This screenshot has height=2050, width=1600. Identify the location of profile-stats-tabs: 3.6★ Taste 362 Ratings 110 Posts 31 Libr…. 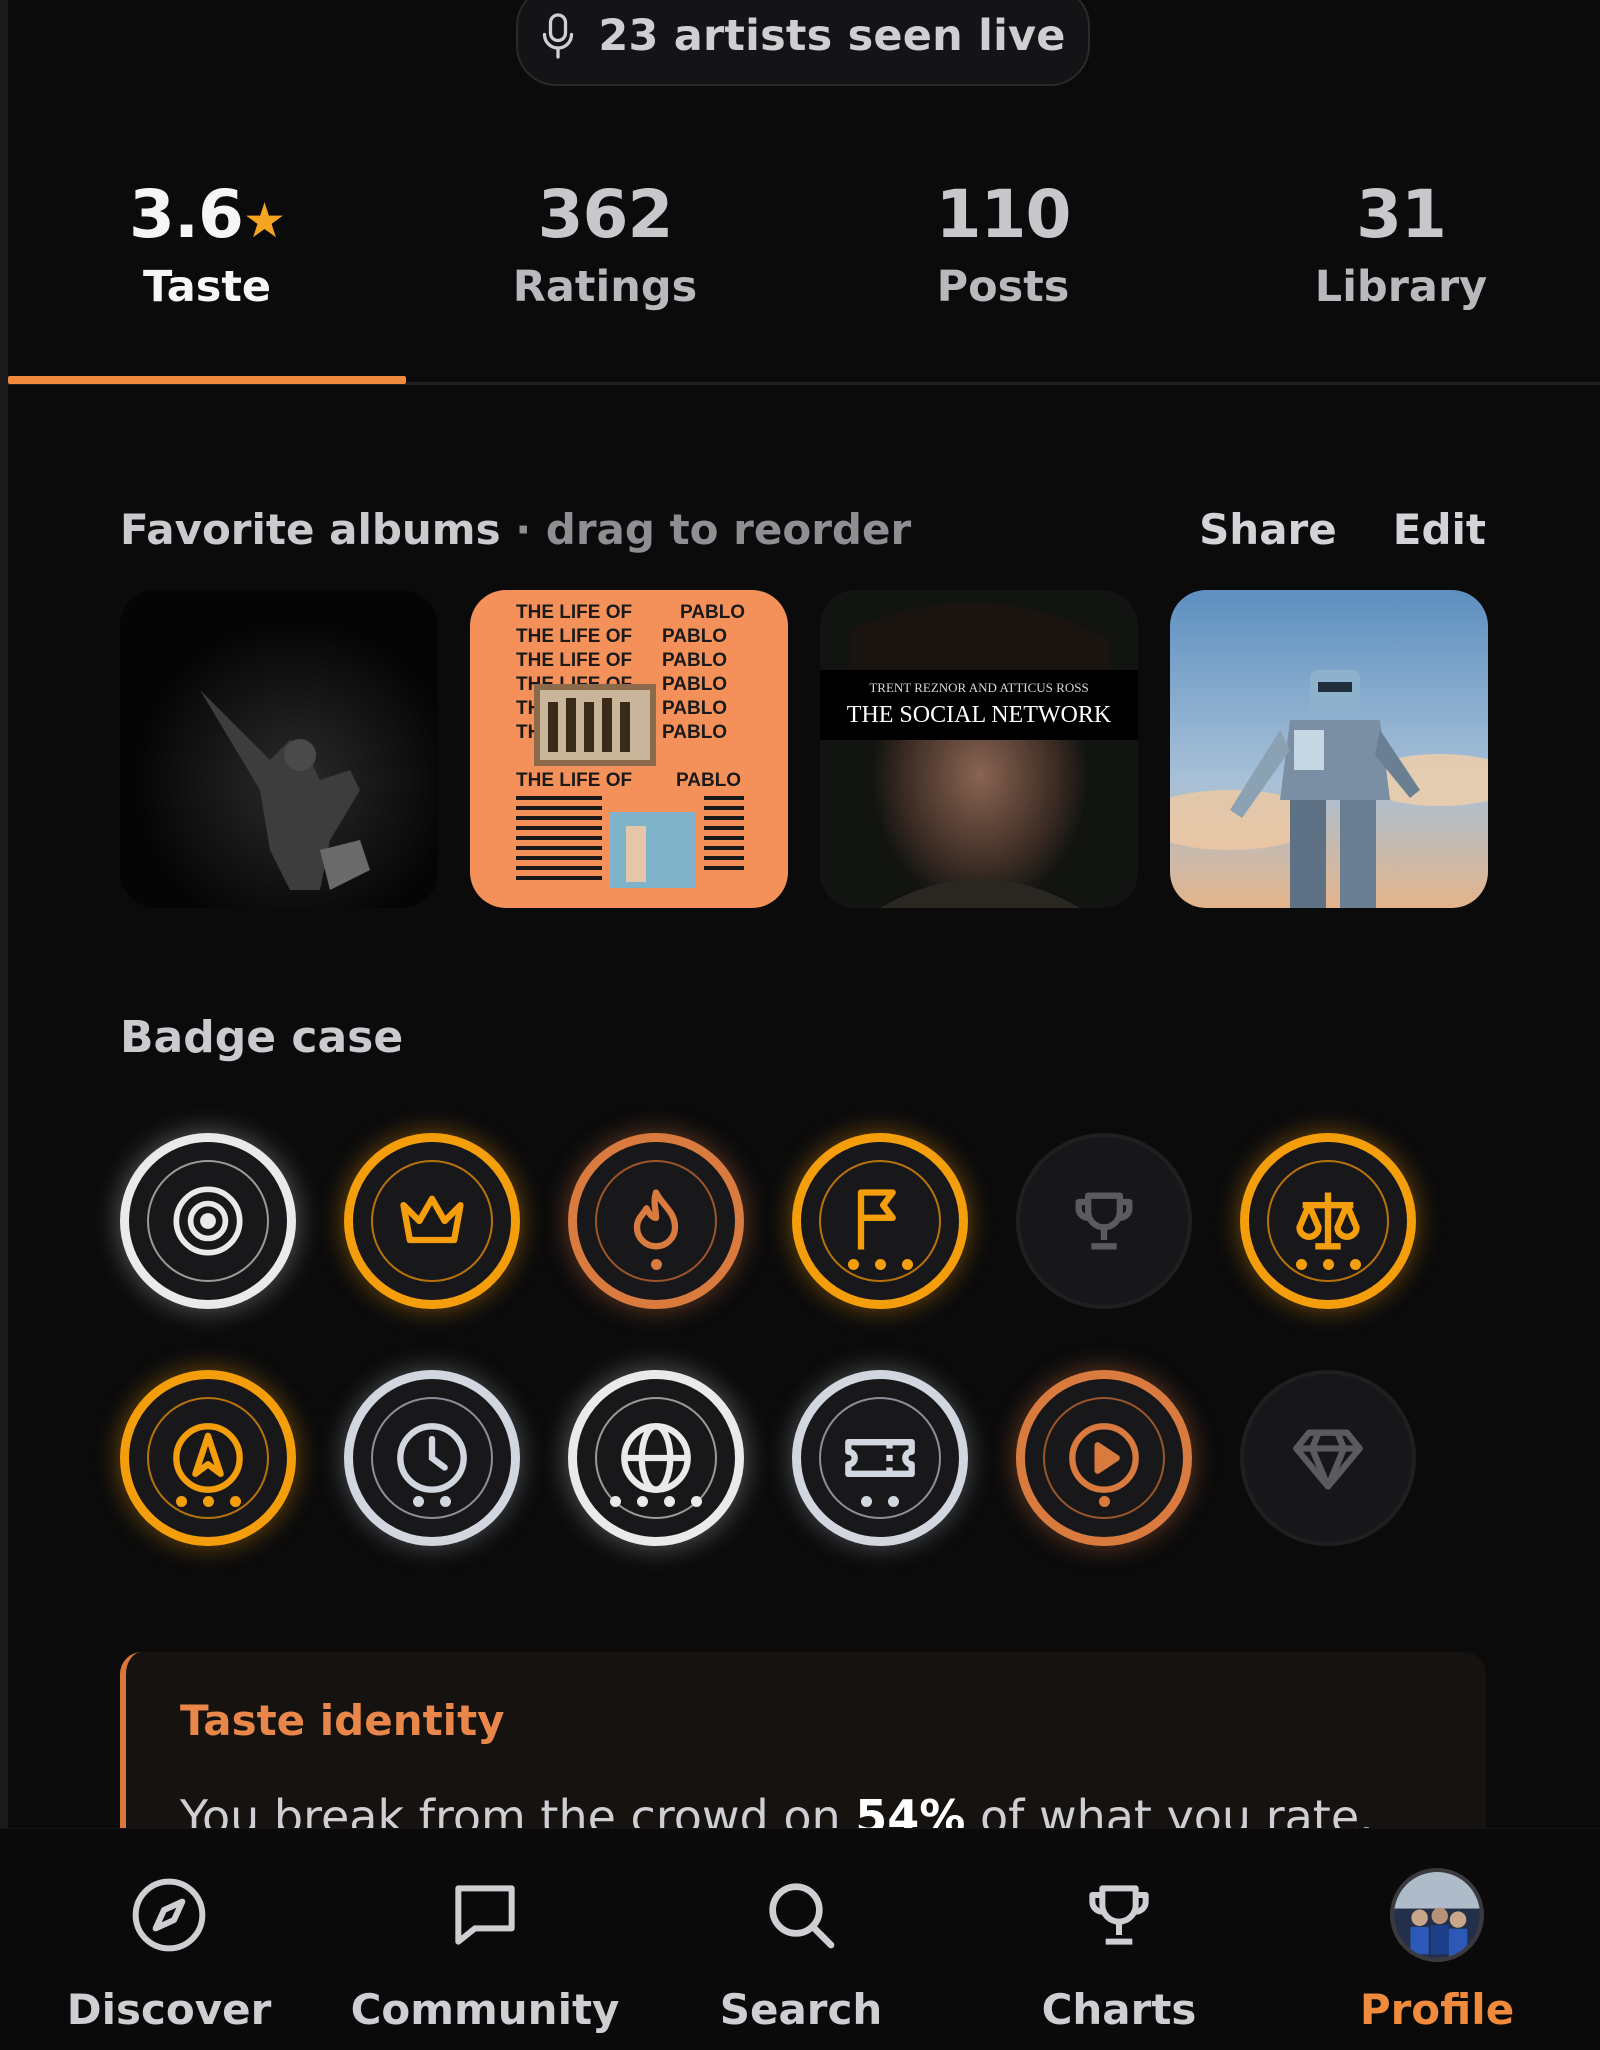
(804, 276).